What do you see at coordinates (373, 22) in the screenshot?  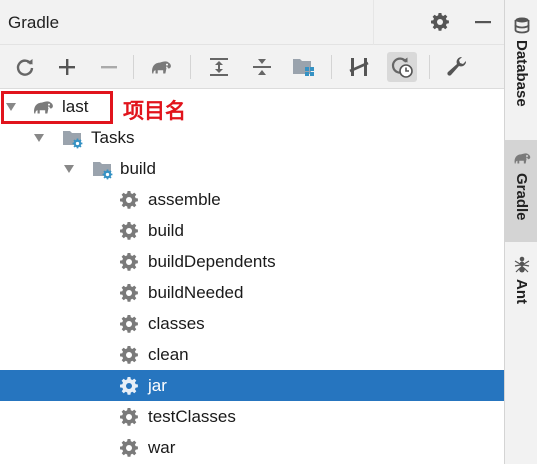 I see `header-divider` at bounding box center [373, 22].